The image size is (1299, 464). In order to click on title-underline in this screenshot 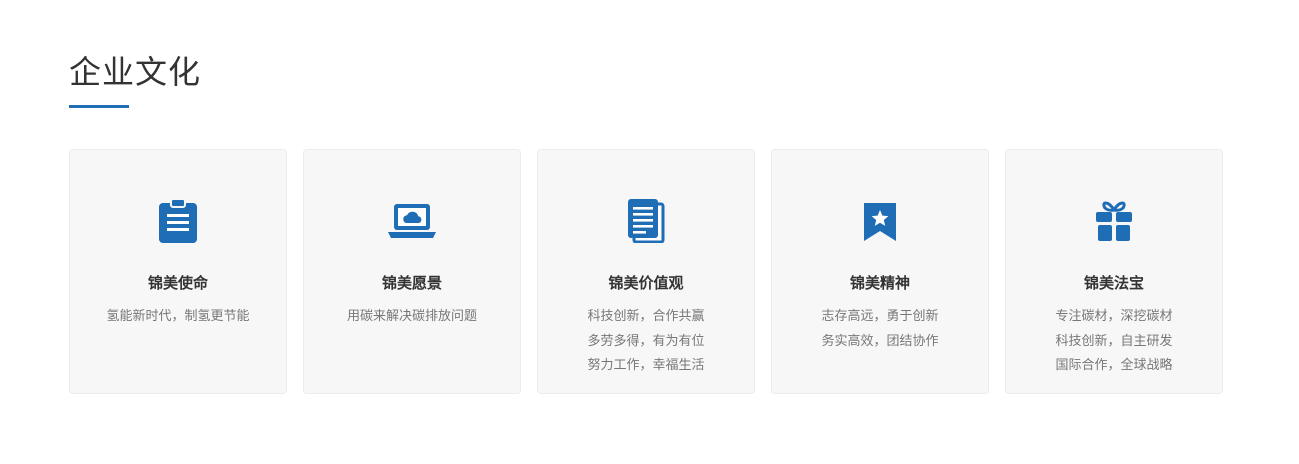, I will do `click(99, 106)`.